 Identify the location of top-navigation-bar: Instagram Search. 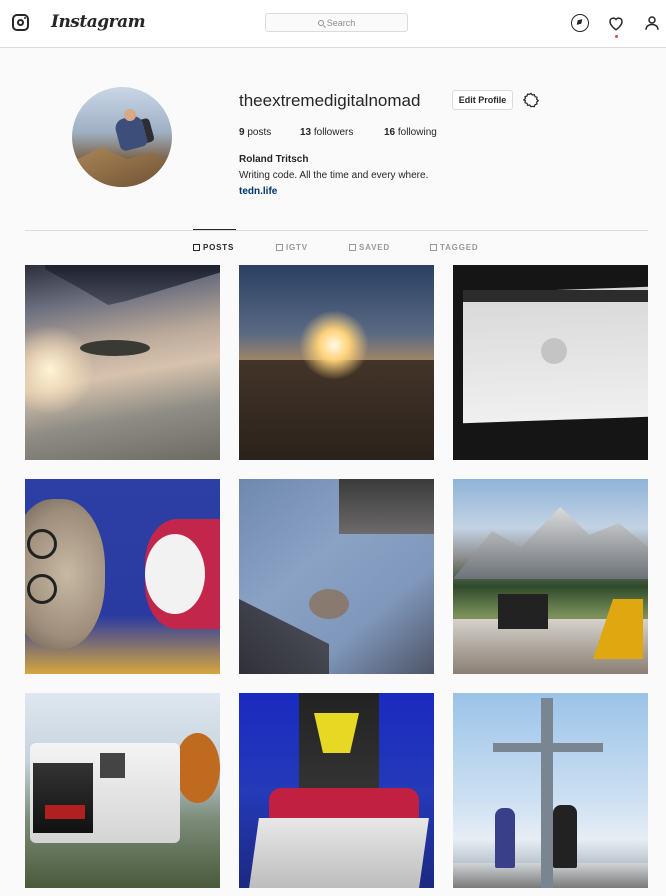
(333, 24).